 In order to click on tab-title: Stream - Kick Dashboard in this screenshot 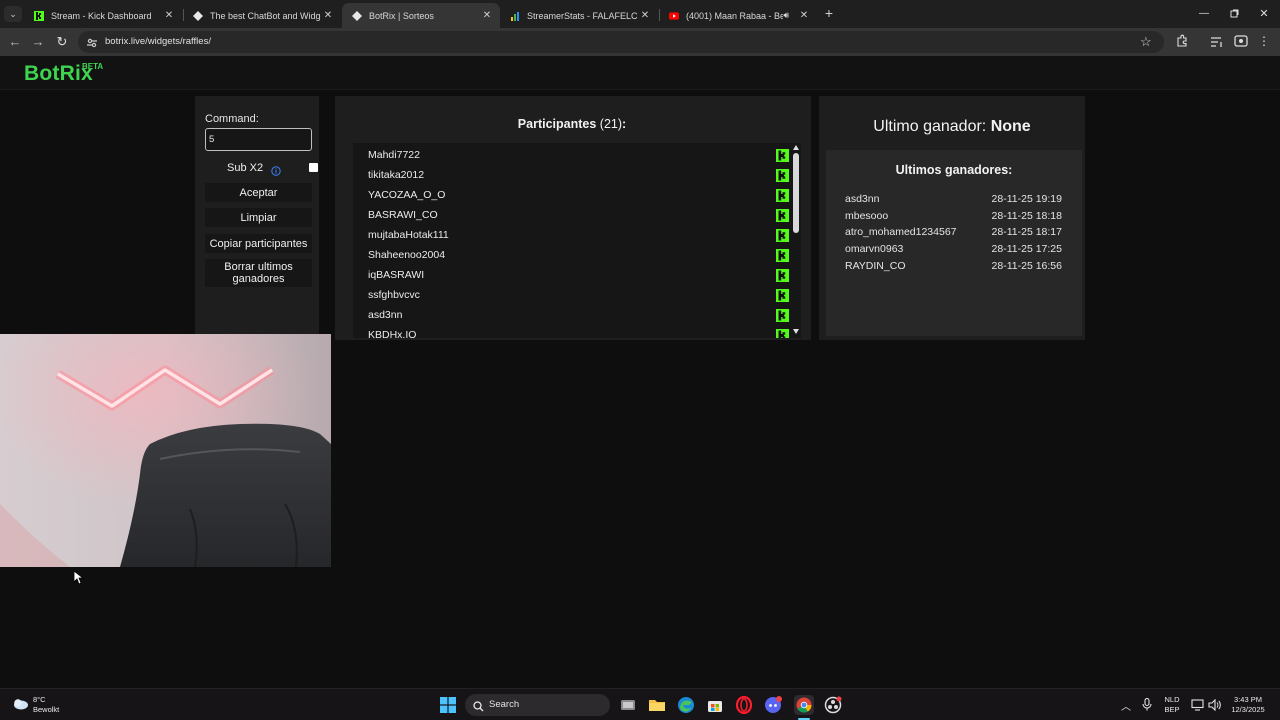, I will do `click(101, 15)`.